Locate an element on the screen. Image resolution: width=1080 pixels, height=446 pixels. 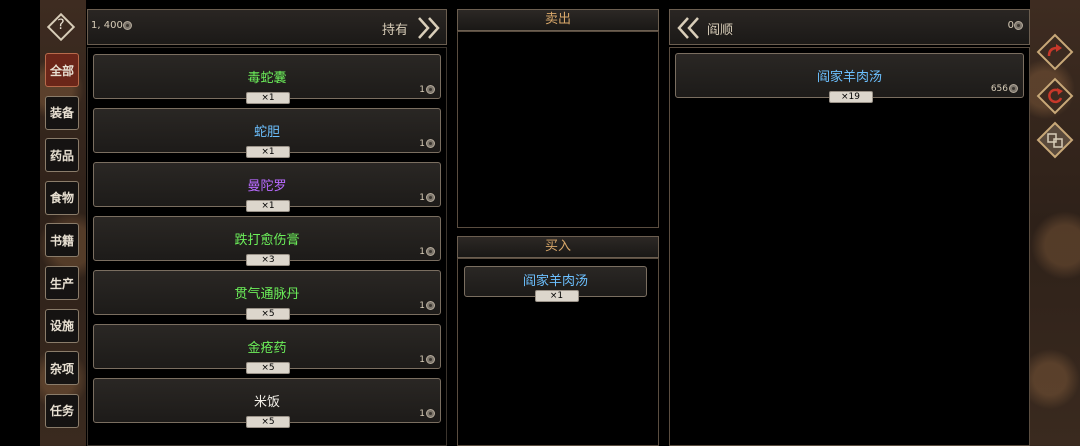
swap-button is located at coordinates (1055, 140).